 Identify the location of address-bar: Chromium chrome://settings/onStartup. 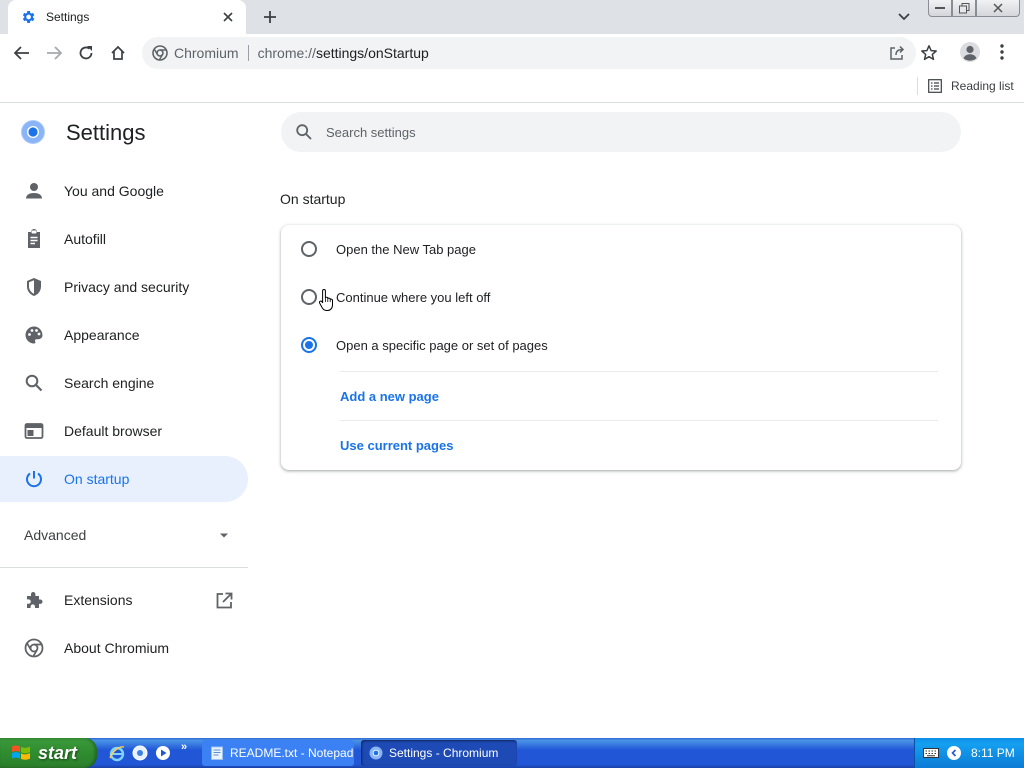
(539, 53).